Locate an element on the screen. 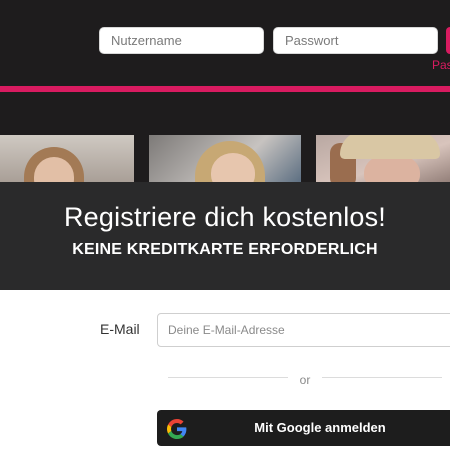  photo-hat is located at coordinates (390, 147).